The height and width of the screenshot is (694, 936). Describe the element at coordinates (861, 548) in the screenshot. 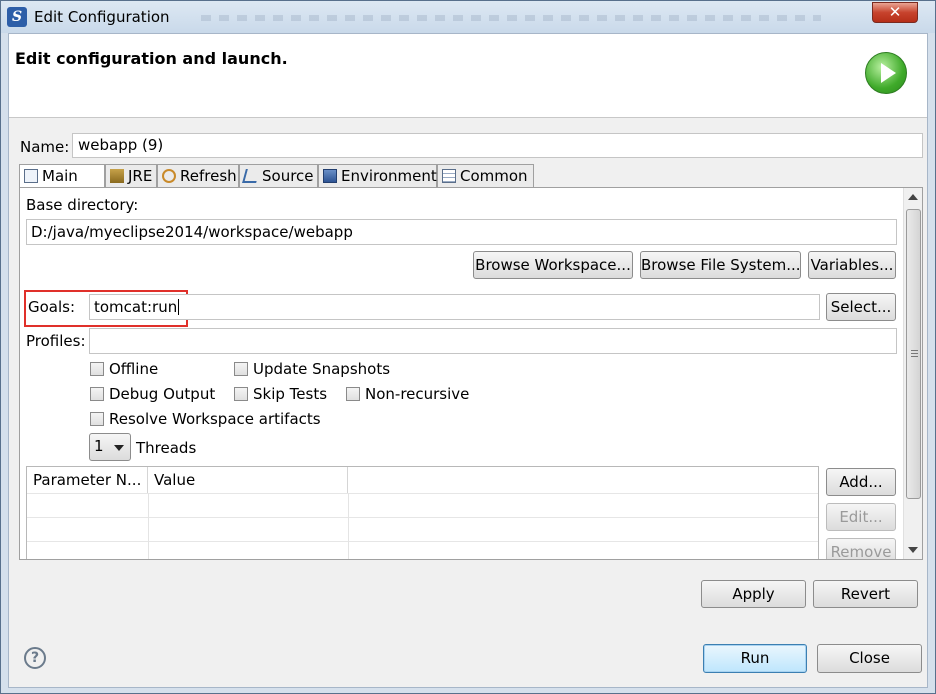

I see `remove-parameter-button: Remove` at that location.